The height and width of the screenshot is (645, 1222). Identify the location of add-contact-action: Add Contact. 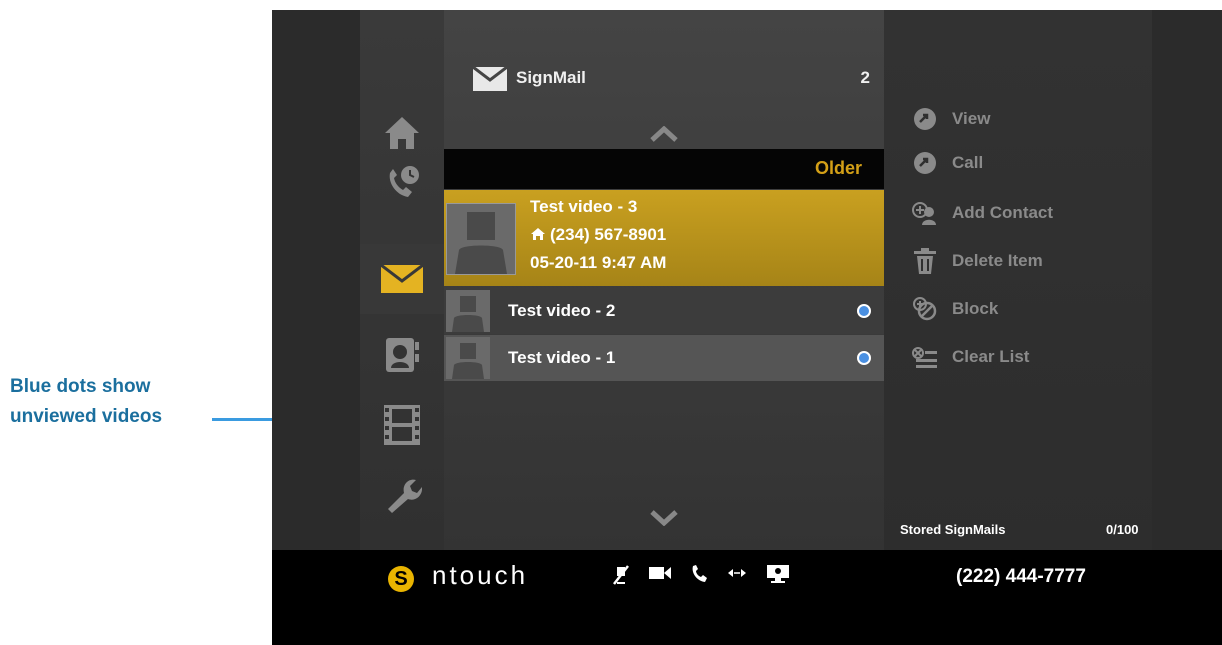
(982, 213).